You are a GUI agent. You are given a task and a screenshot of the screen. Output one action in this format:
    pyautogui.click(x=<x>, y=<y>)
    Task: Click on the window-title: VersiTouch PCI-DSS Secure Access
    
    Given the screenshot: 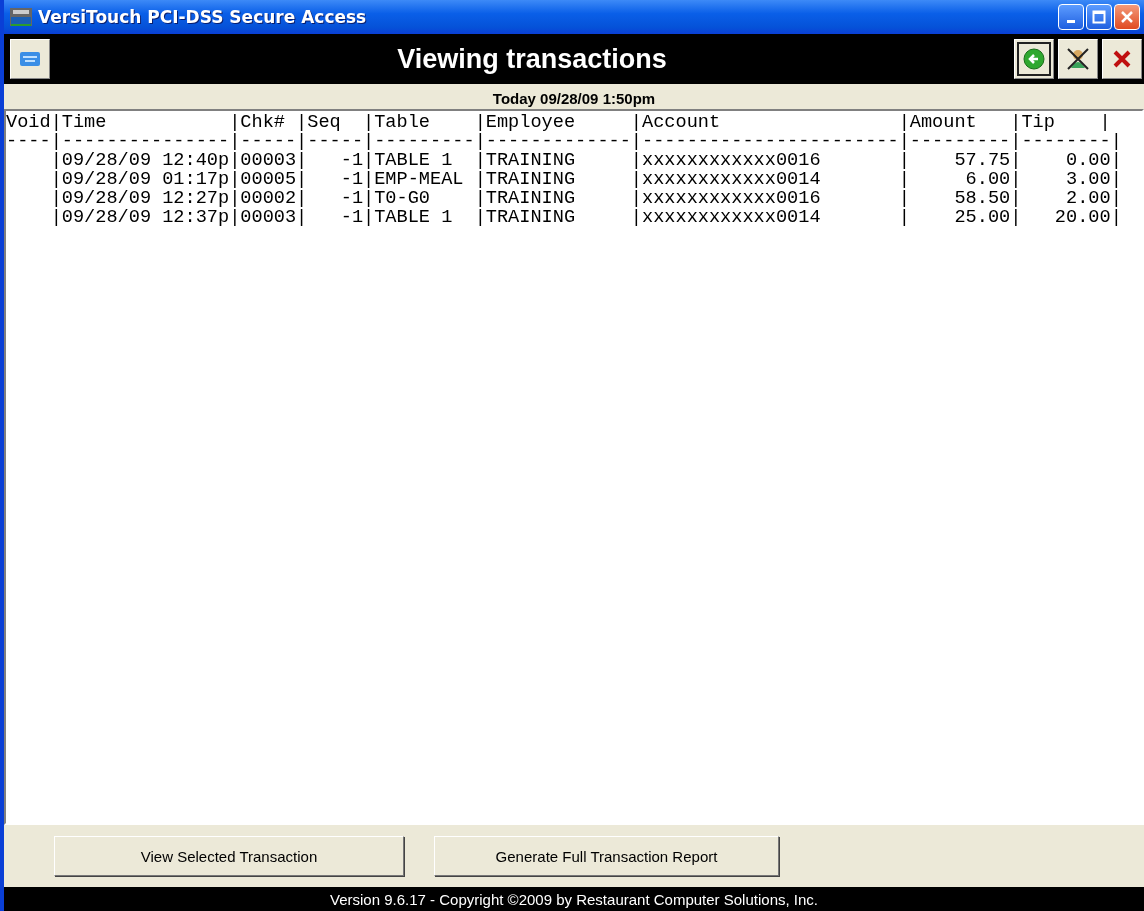 What is the action you would take?
    pyautogui.click(x=203, y=17)
    